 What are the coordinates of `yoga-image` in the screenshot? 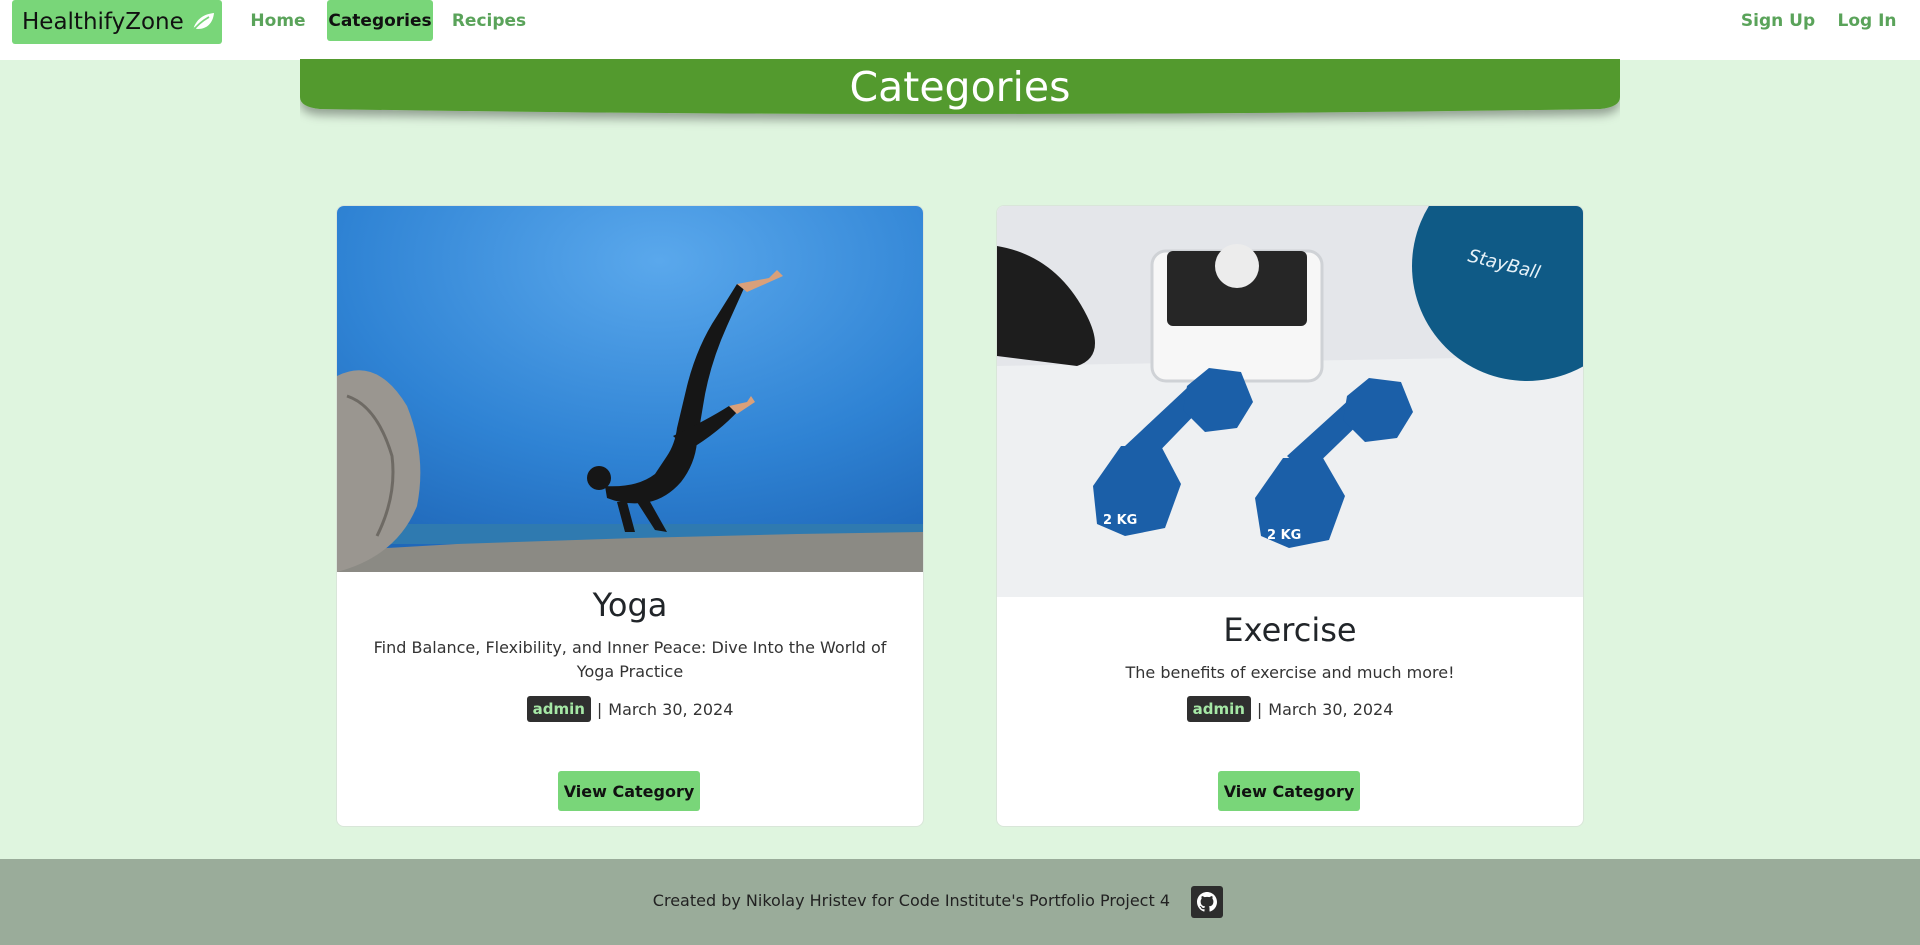 It's located at (630, 389).